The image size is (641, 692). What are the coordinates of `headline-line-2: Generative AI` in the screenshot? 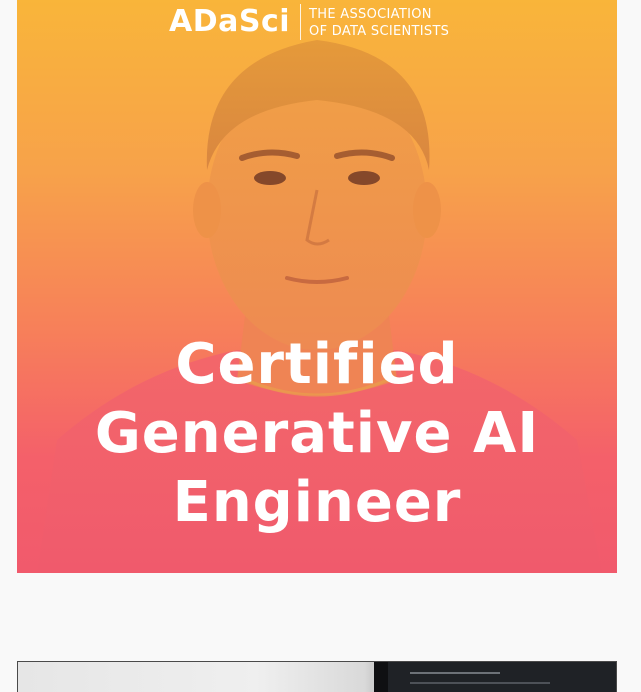 It's located at (317, 433).